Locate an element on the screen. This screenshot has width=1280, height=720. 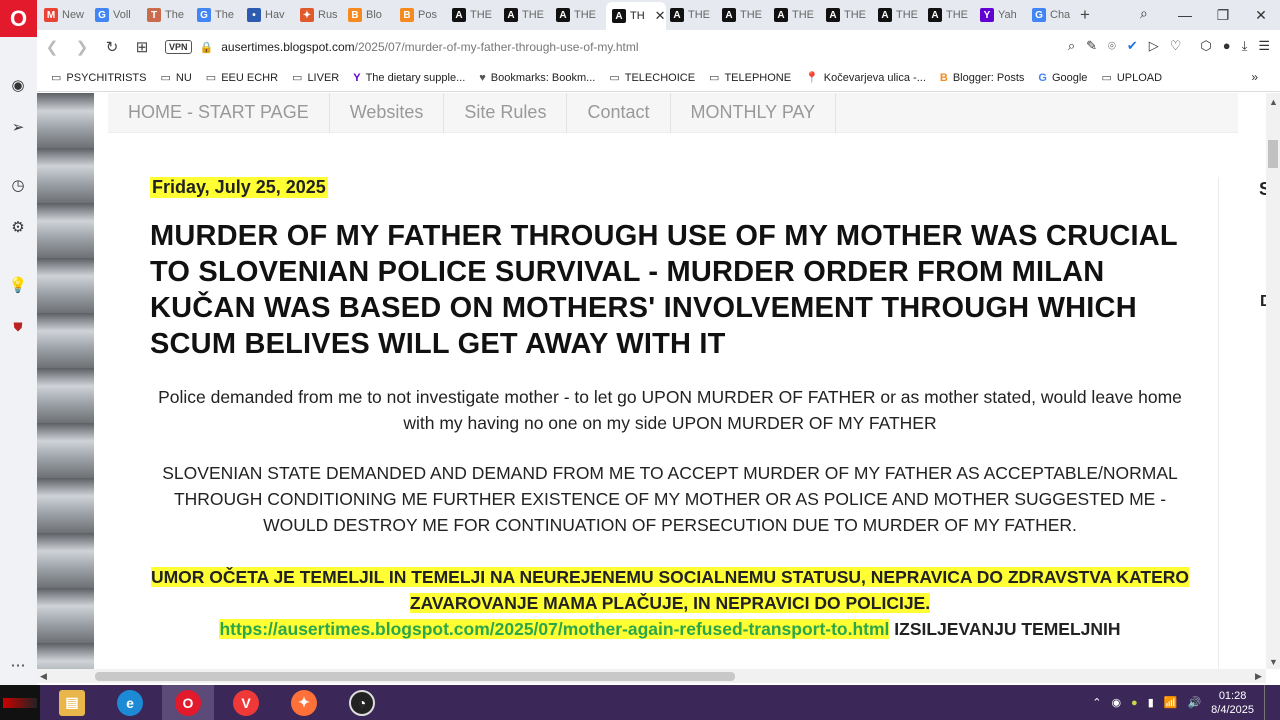
browser-tab: G Cha is located at coordinates (1055, 15).